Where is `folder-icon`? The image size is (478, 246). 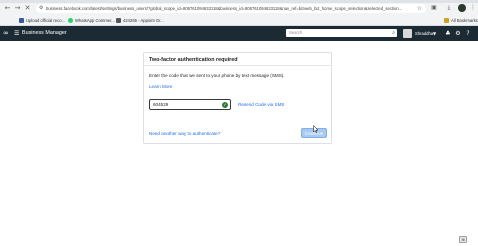 folder-icon is located at coordinates (446, 21).